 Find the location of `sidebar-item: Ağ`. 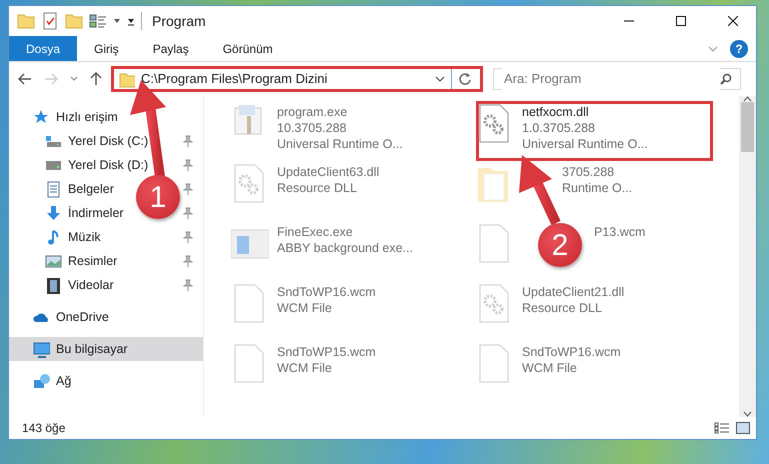

sidebar-item: Ağ is located at coordinates (64, 381).